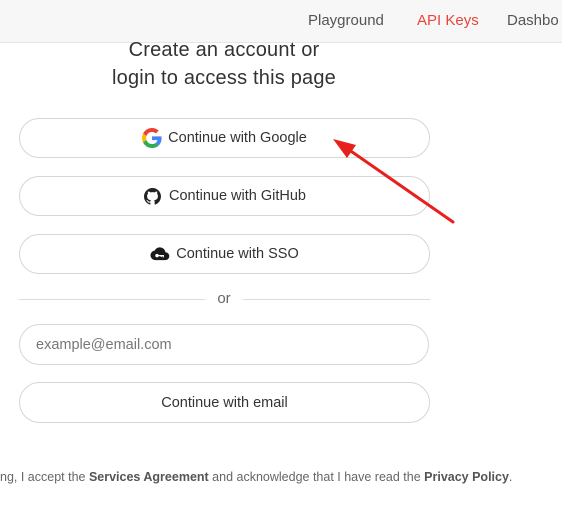 This screenshot has height=528, width=562. I want to click on nav-item-playground: Playground, so click(346, 20).